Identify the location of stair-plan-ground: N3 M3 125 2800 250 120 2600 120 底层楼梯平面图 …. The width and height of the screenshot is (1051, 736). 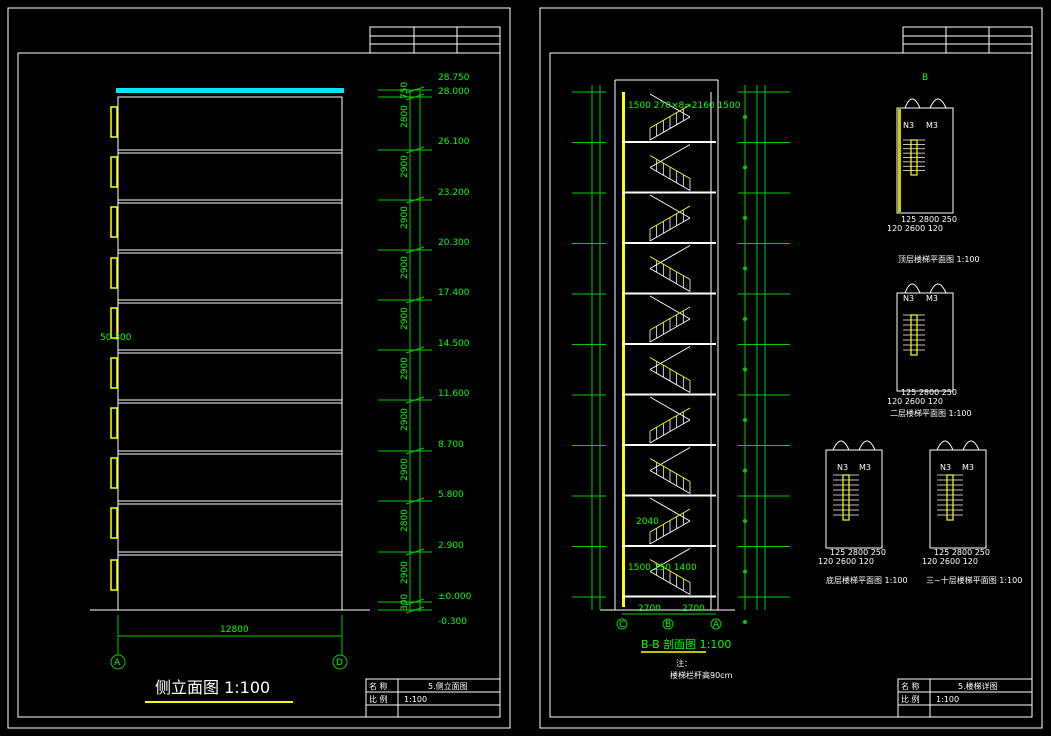
(863, 512).